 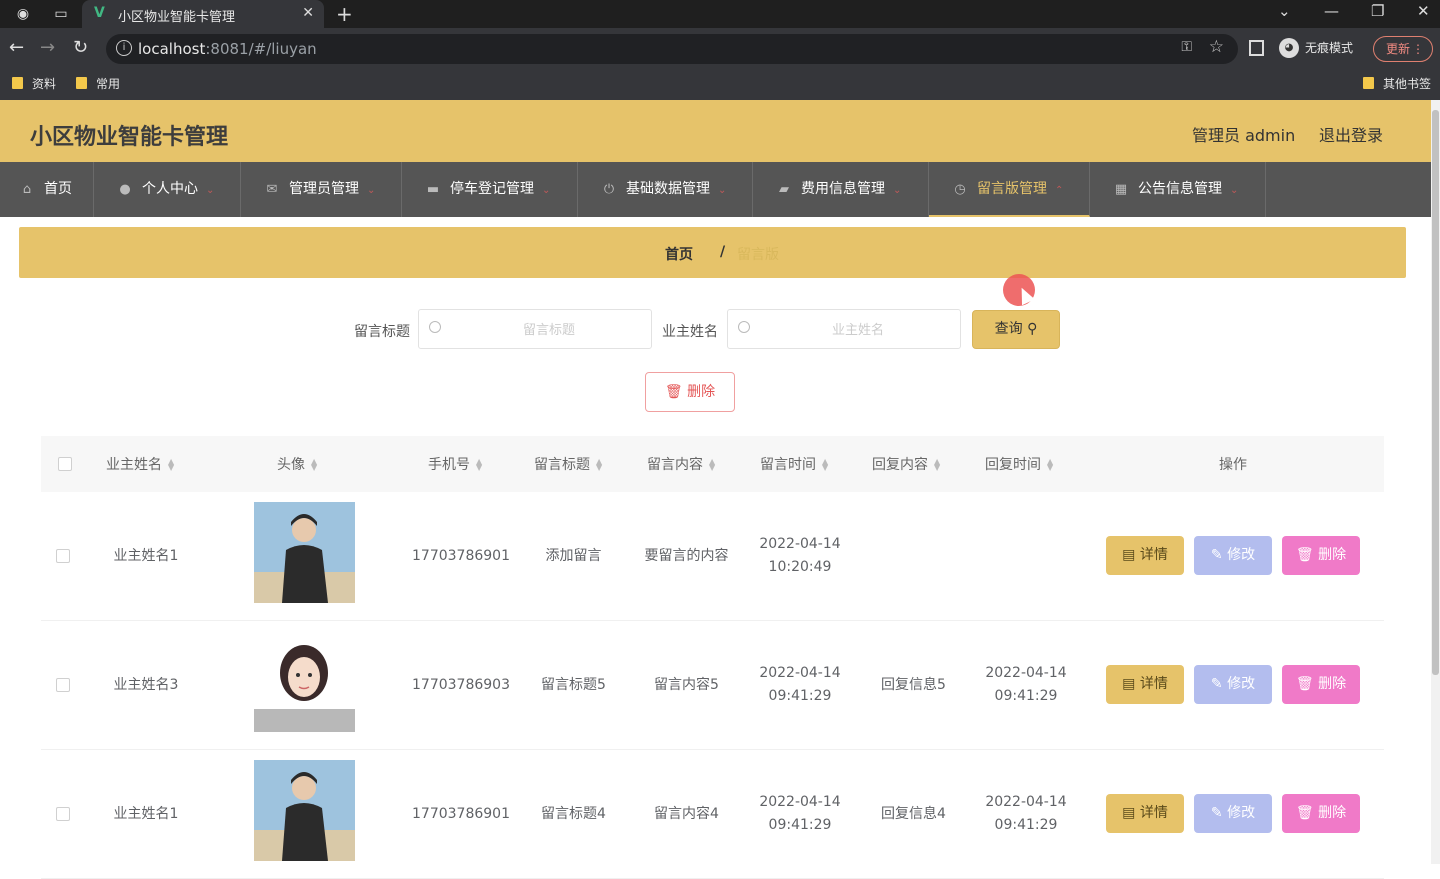 I want to click on breadcrumb-current: 留言版, so click(x=758, y=255).